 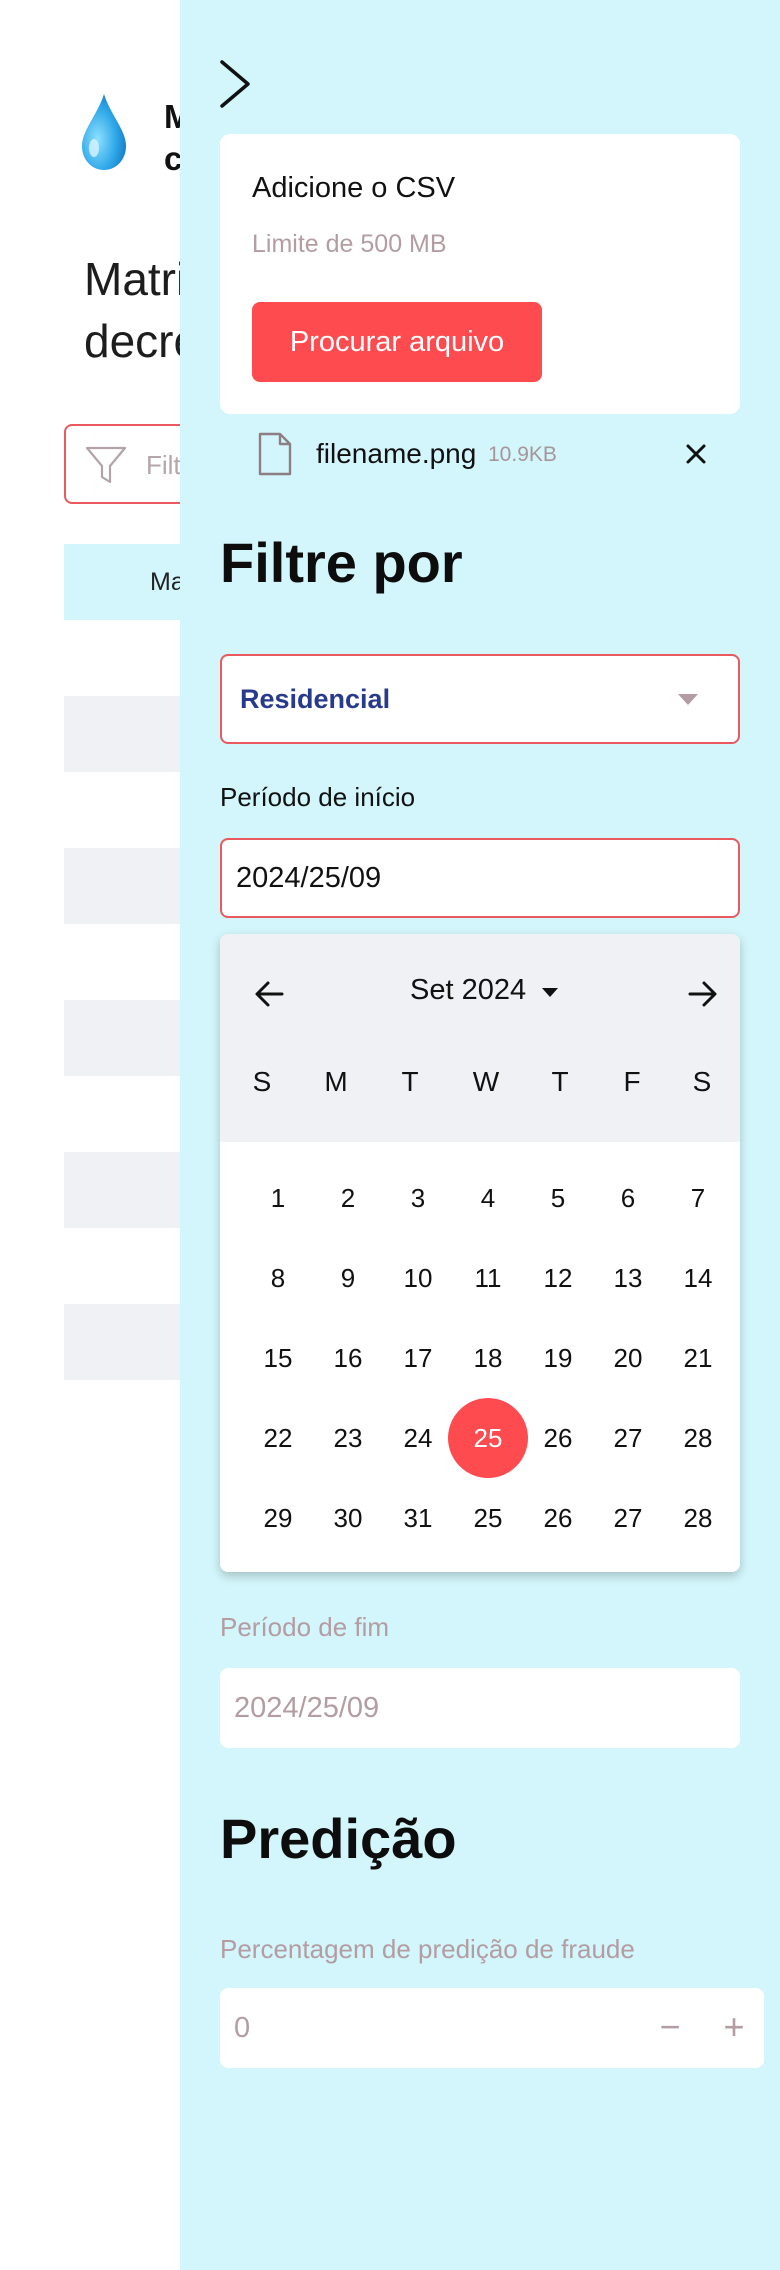 What do you see at coordinates (698, 1278) in the screenshot?
I see `calendar-day: 14` at bounding box center [698, 1278].